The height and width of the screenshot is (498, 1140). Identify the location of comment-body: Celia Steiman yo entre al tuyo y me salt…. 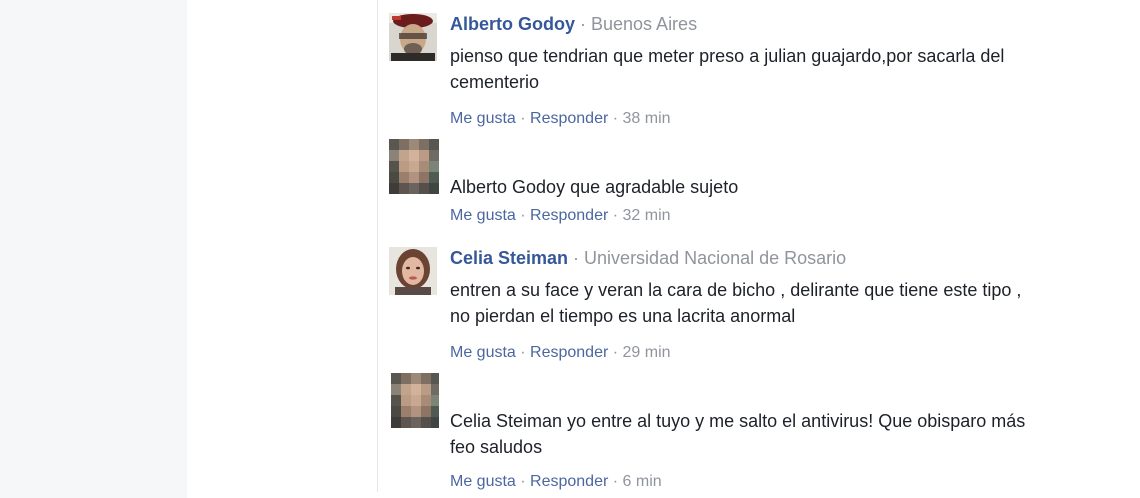
(750, 432).